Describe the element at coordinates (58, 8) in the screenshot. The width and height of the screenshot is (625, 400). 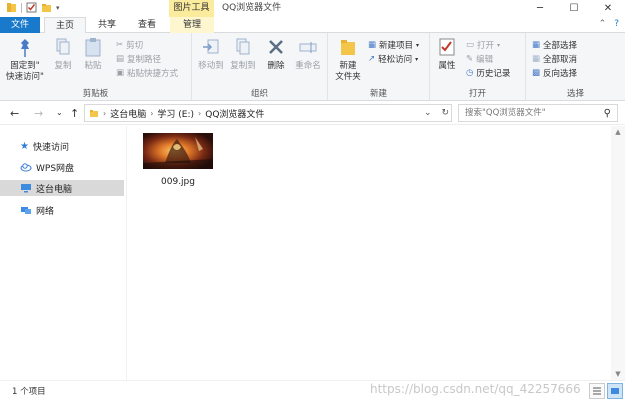
I see `qat-dropdown-icon: ▾` at that location.